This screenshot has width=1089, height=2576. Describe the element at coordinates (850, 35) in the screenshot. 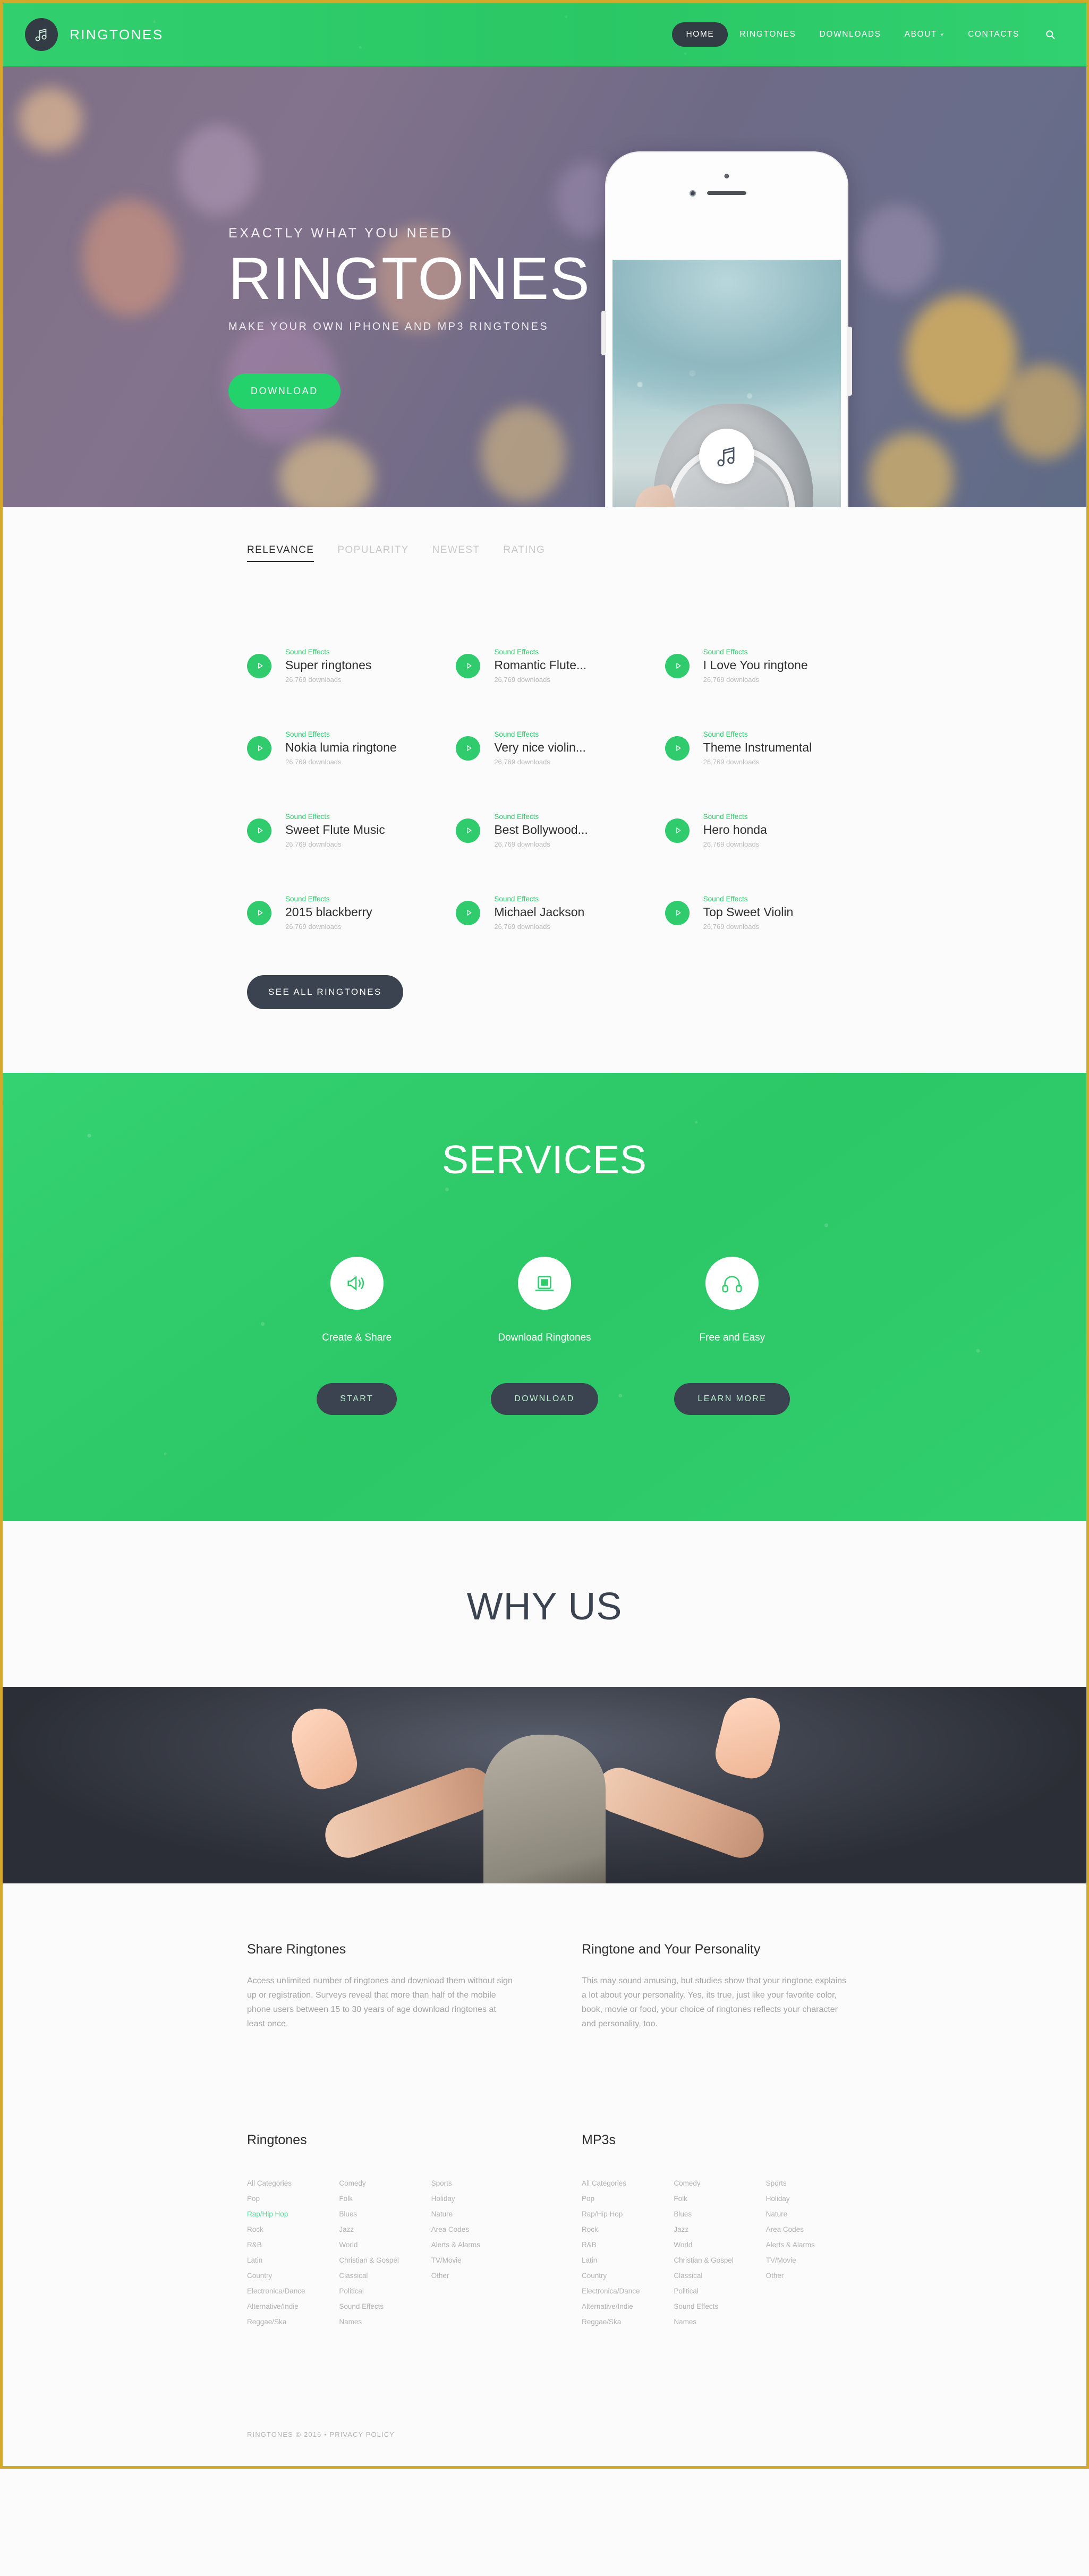

I see `nav-item-downloads: DOWNLOADS` at that location.